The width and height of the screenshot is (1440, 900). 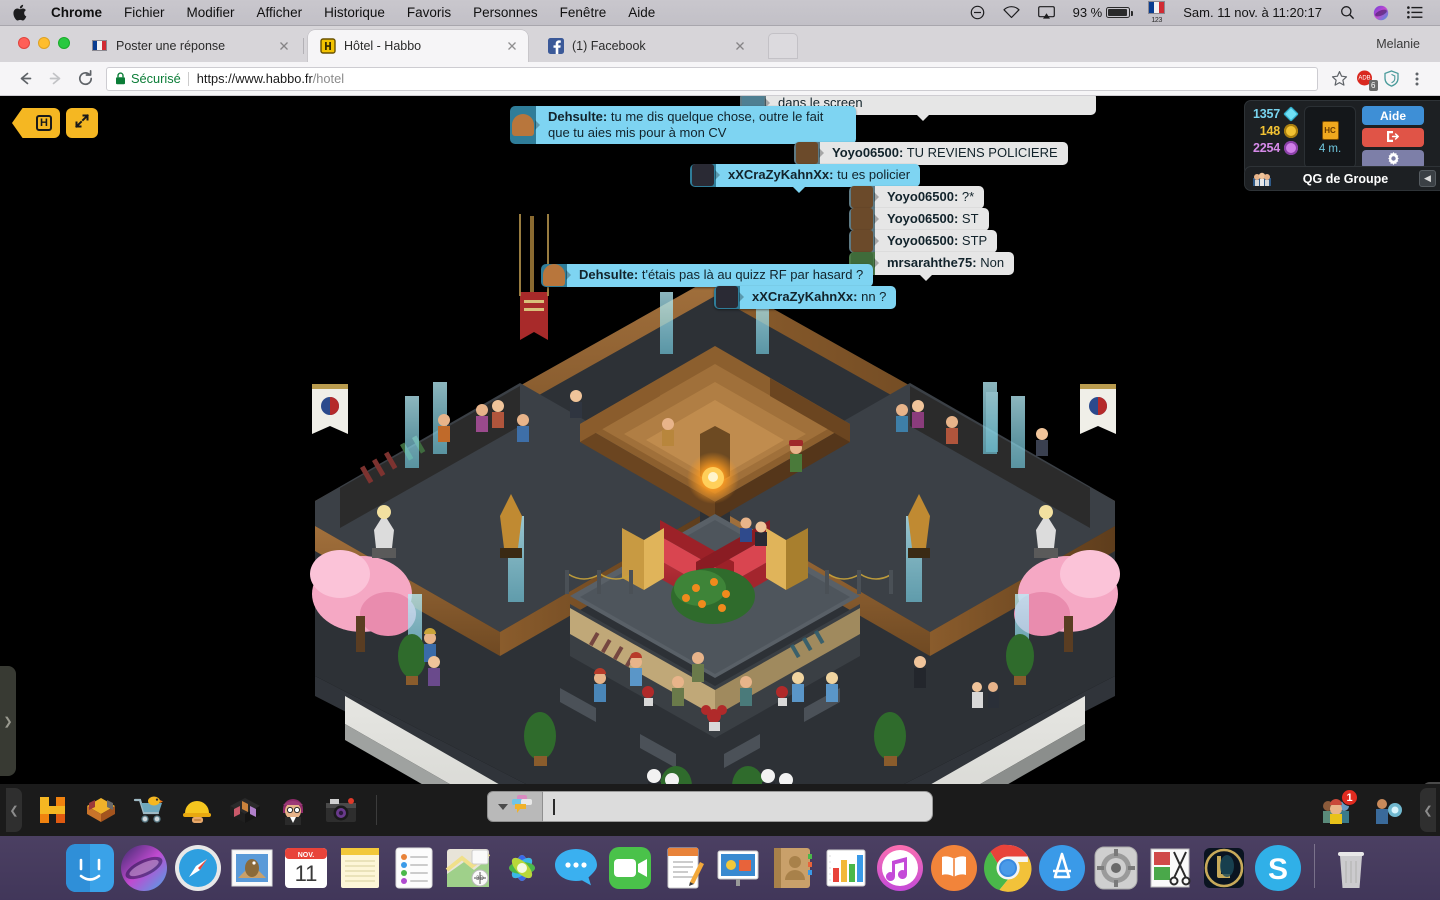 What do you see at coordinates (1339, 79) in the screenshot?
I see `star-bookmark-icon` at bounding box center [1339, 79].